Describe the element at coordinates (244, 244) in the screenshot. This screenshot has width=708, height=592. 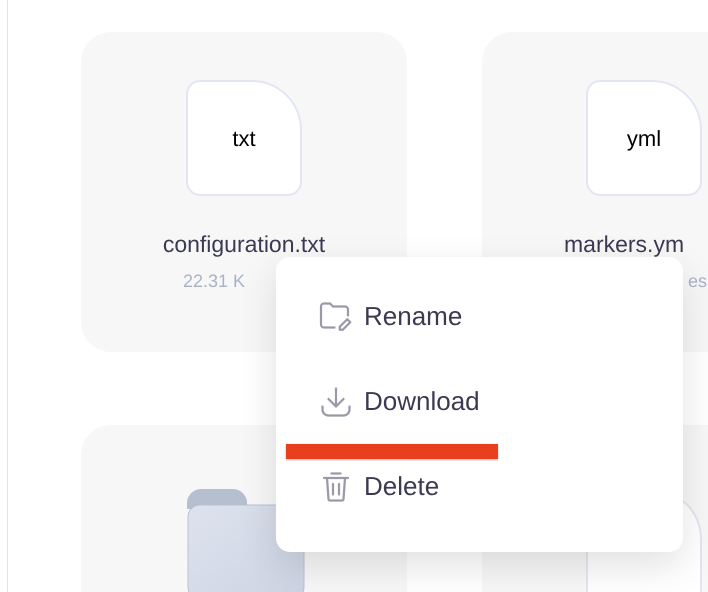
I see `file-name: configuration.txt` at that location.